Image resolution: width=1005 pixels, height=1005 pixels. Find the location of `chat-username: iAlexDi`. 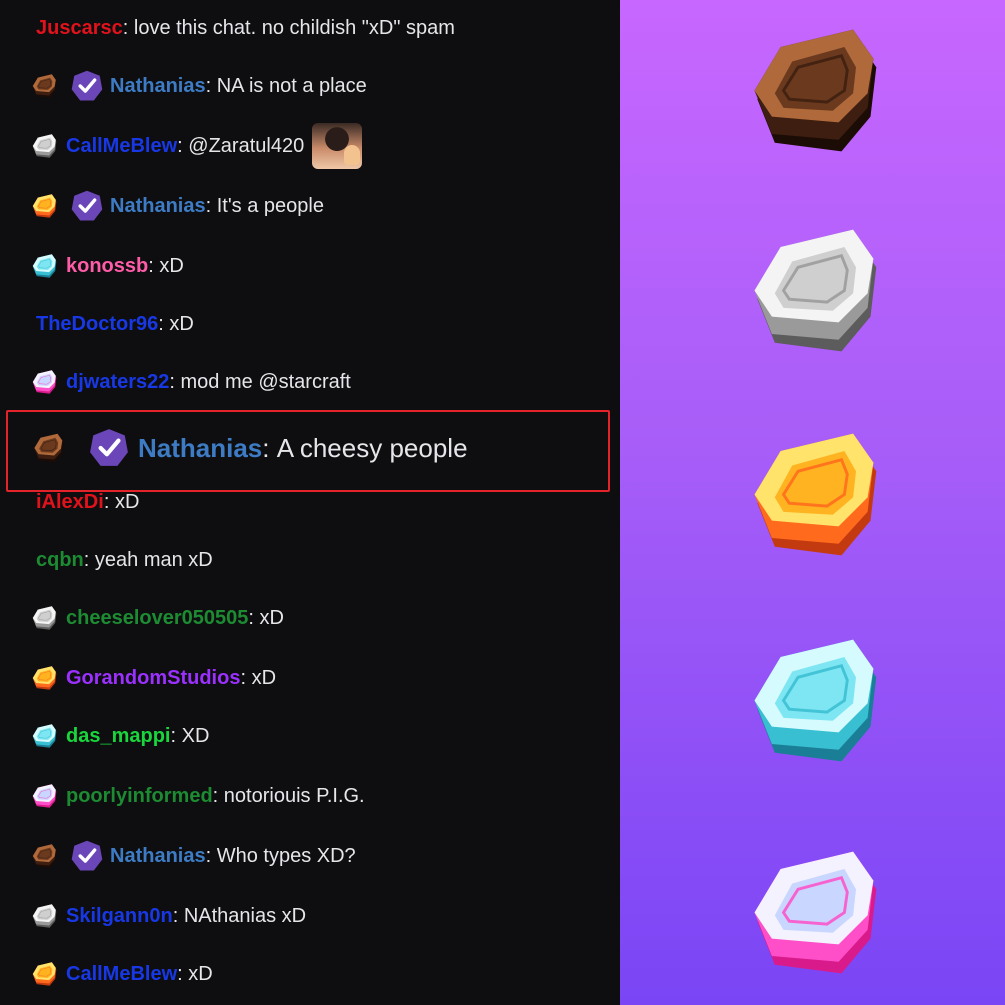

chat-username: iAlexDi is located at coordinates (70, 502).